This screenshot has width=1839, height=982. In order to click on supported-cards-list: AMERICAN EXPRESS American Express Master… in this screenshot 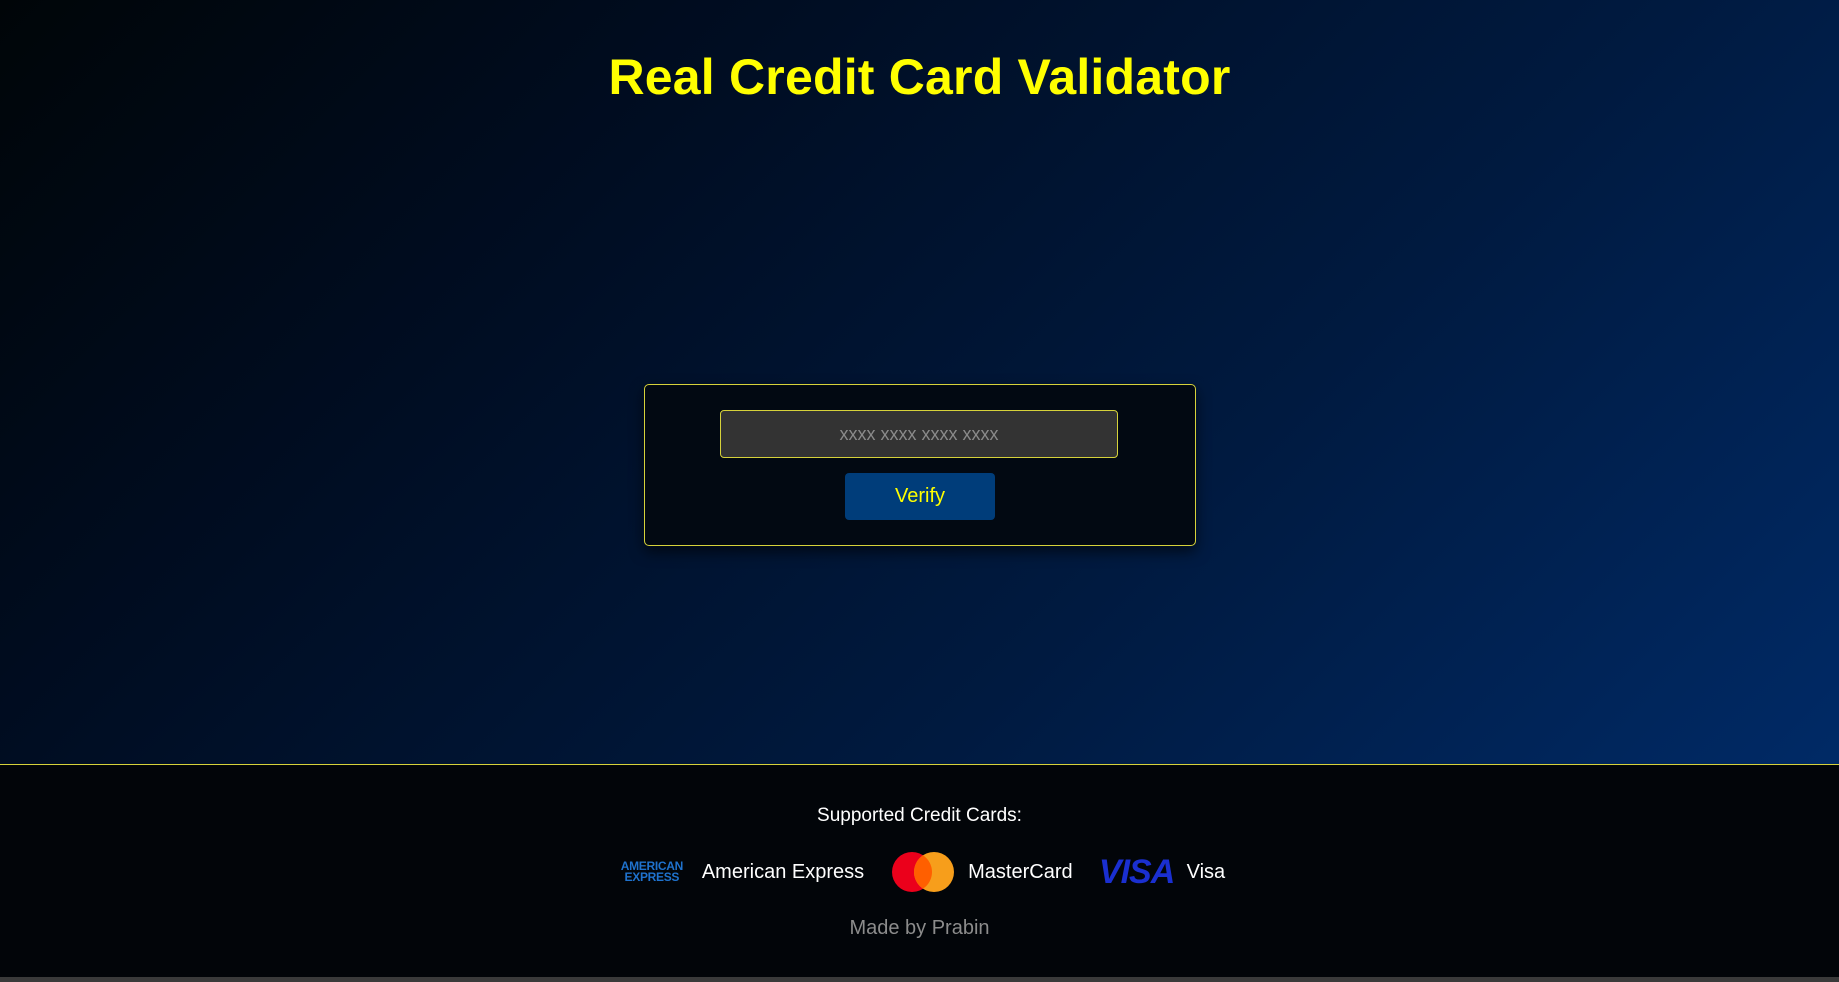, I will do `click(919, 872)`.